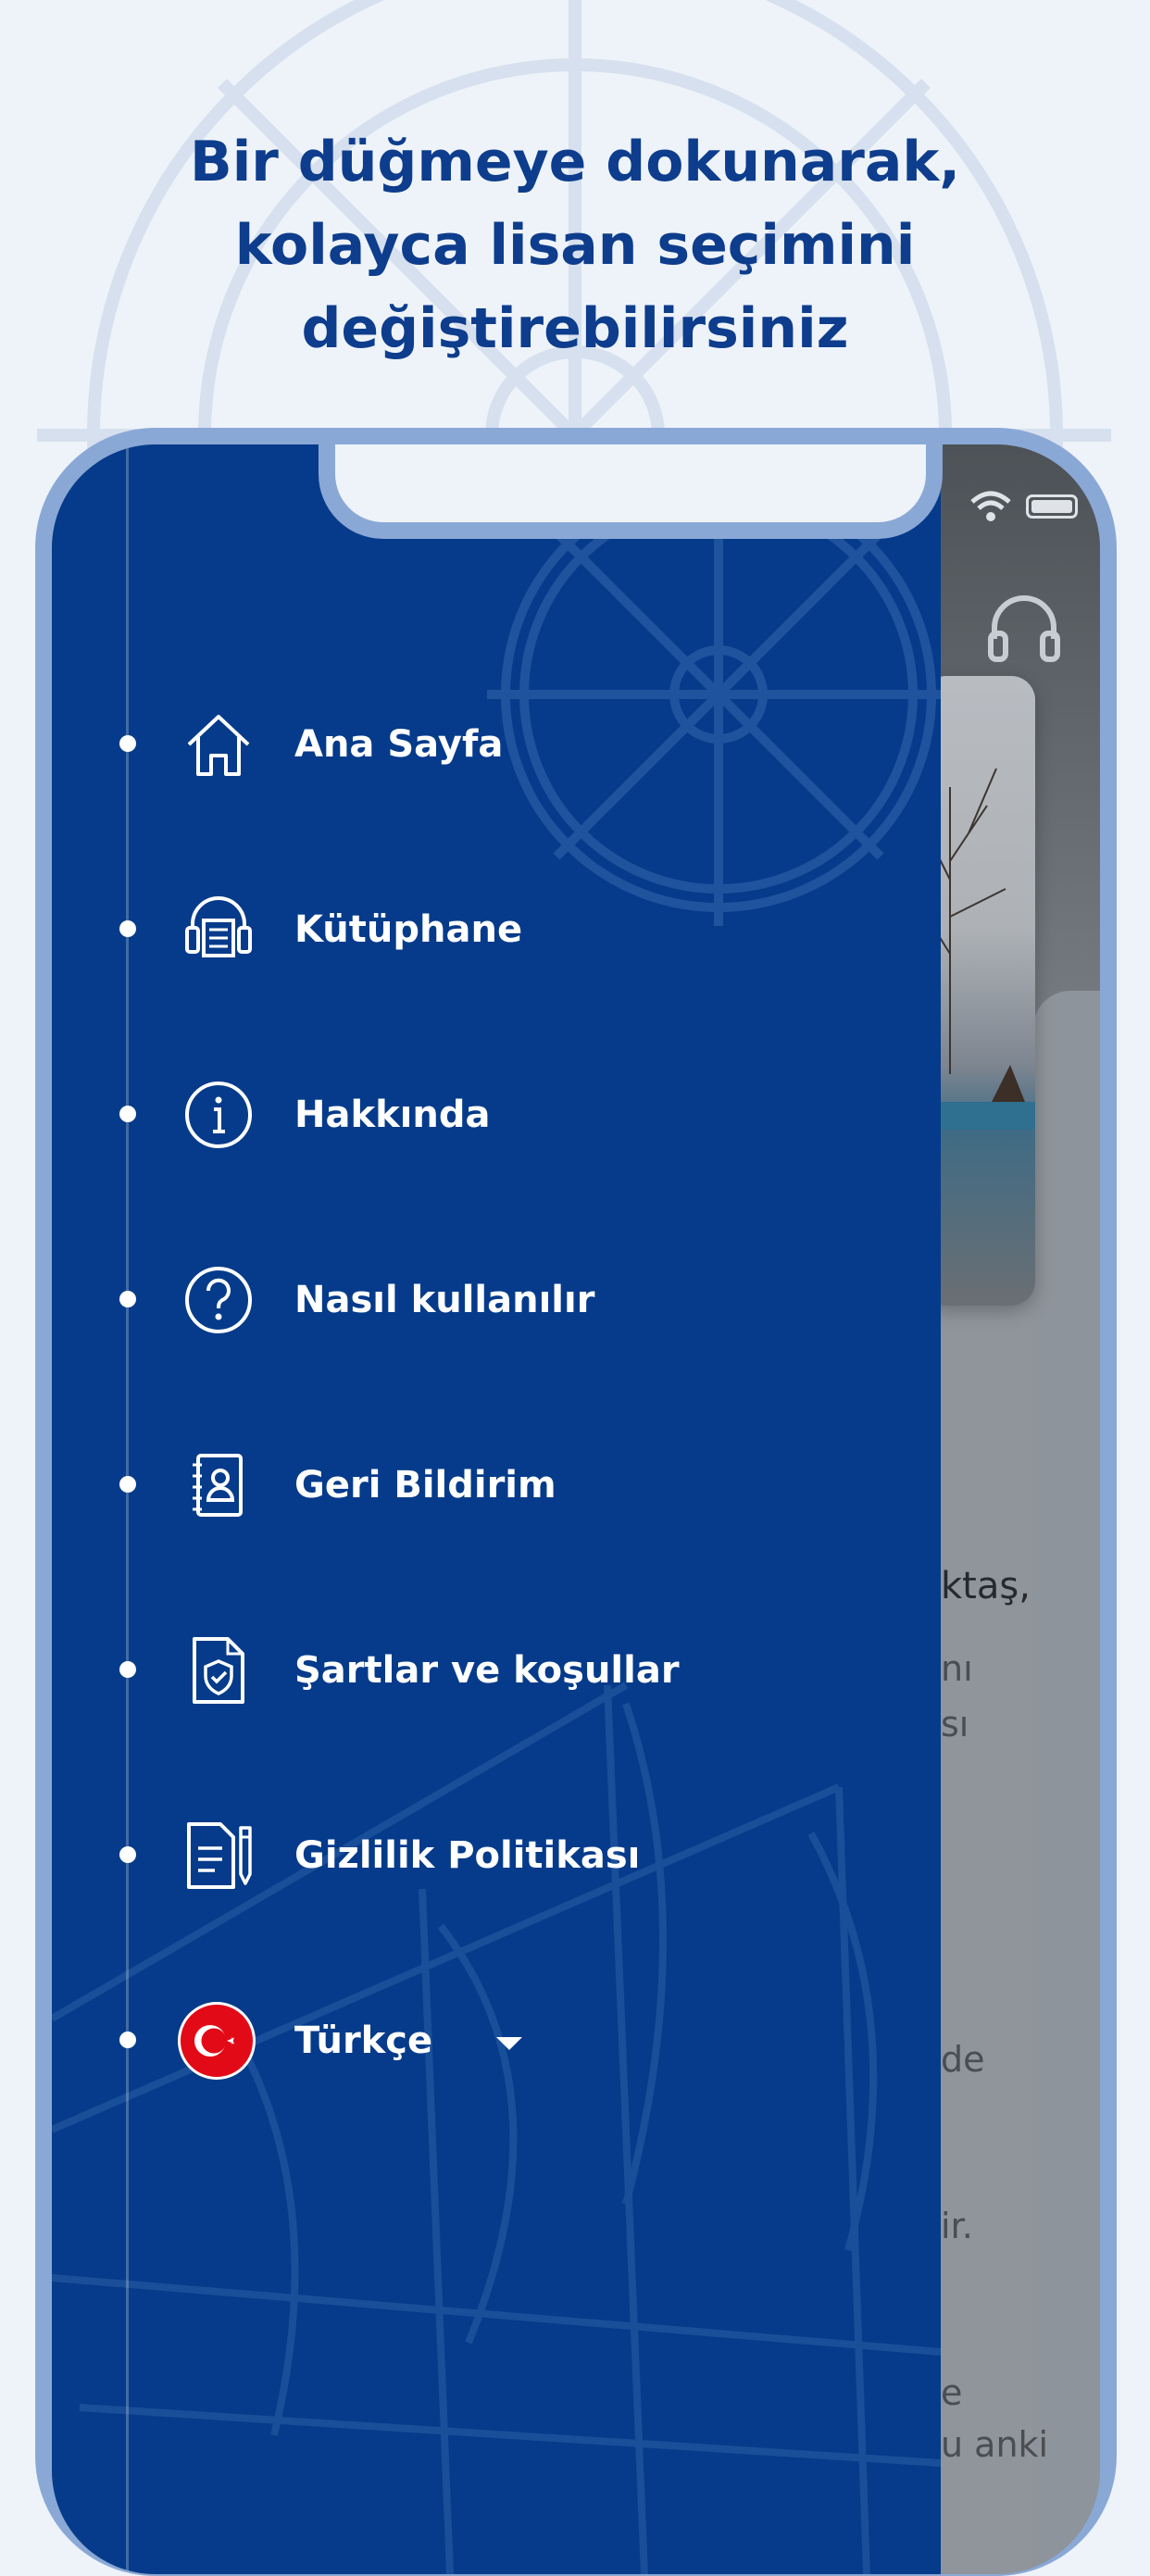  What do you see at coordinates (631, 491) in the screenshot?
I see `phone-notch` at bounding box center [631, 491].